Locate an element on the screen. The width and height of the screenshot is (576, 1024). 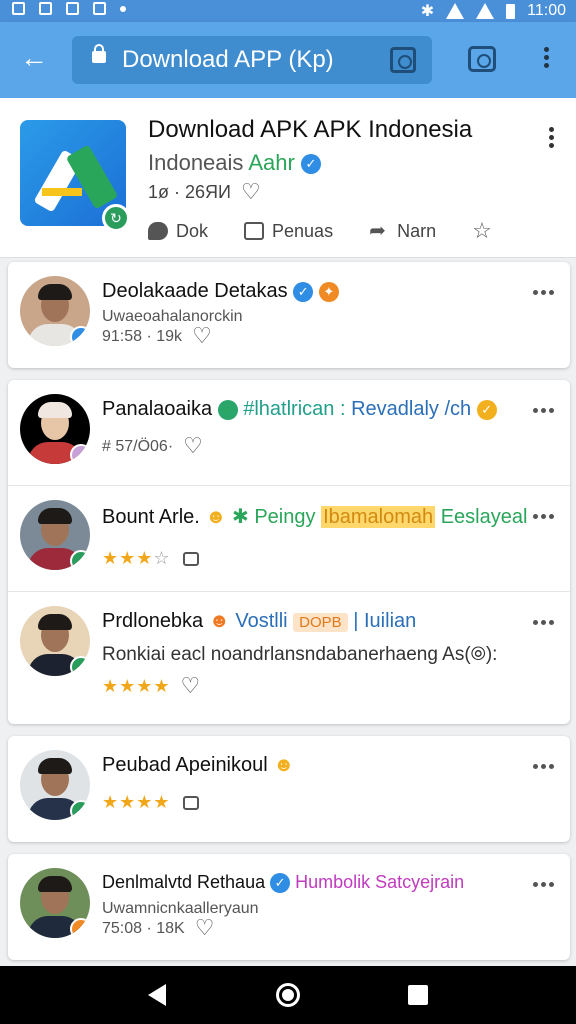
check-badge-icon: ✓ is located at coordinates (486, 409).